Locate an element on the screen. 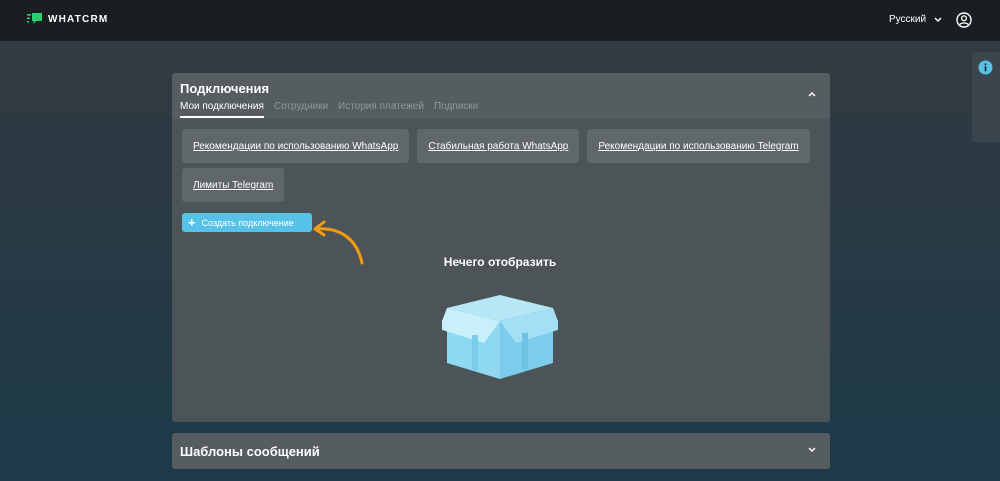  info-side-tab is located at coordinates (986, 97).